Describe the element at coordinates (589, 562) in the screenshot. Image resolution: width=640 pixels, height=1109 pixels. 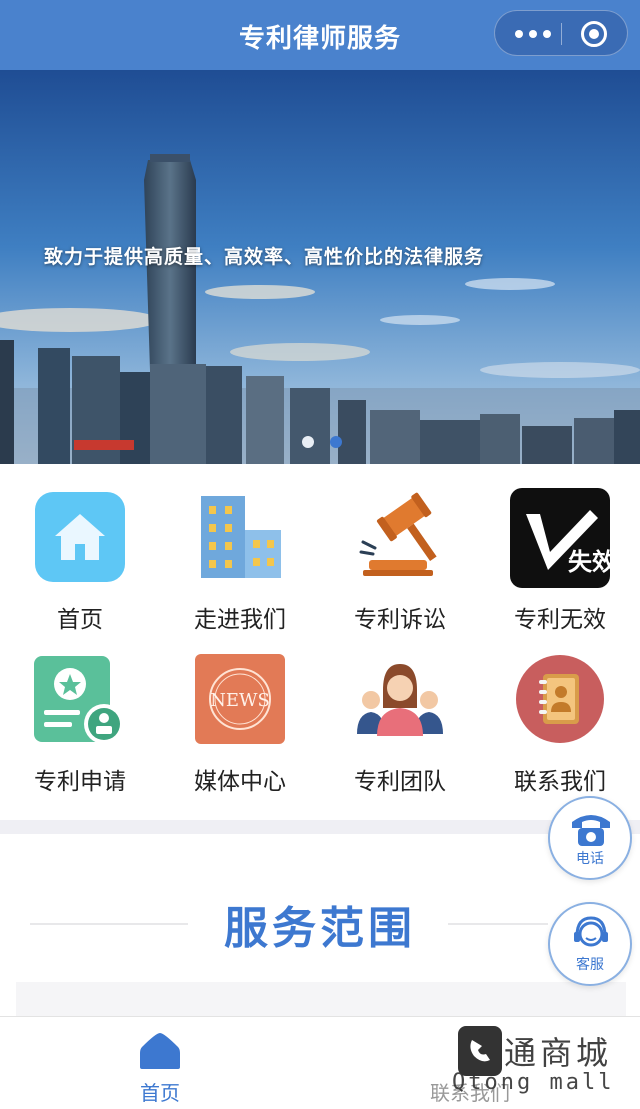
I see `invalid-icon-text: 失效` at that location.